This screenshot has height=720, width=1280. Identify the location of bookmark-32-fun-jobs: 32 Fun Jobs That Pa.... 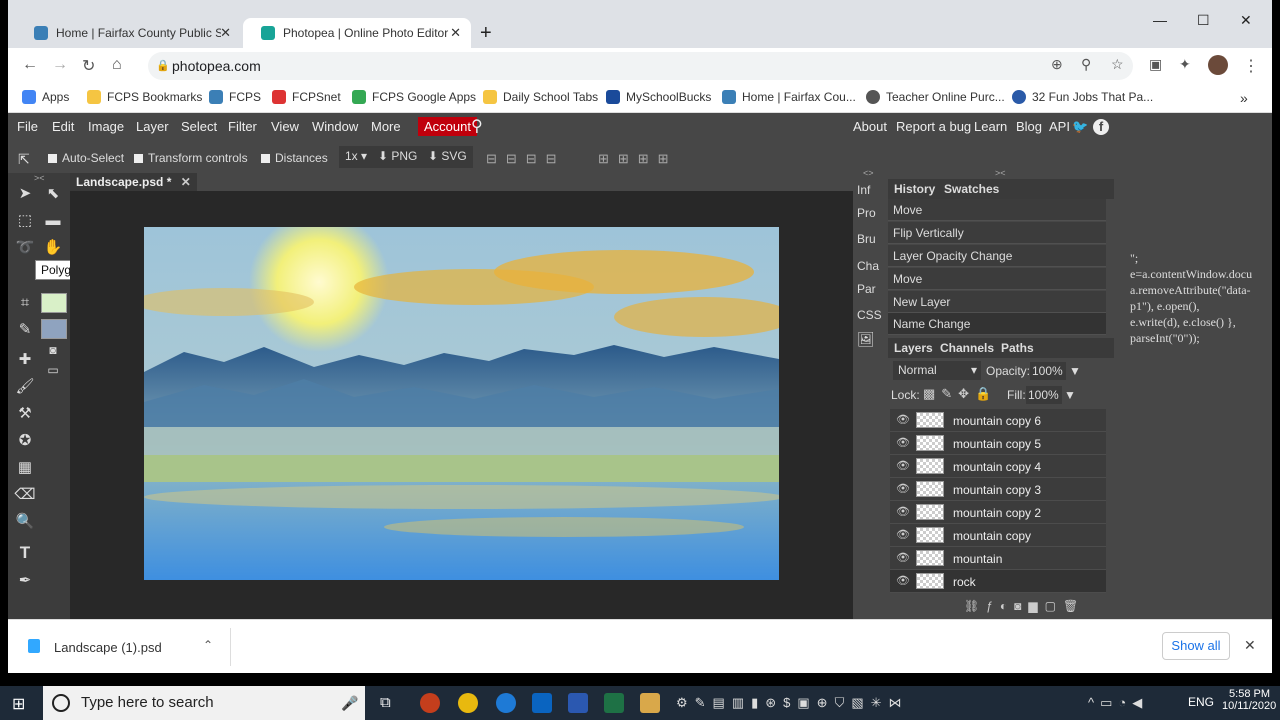
(1082, 97).